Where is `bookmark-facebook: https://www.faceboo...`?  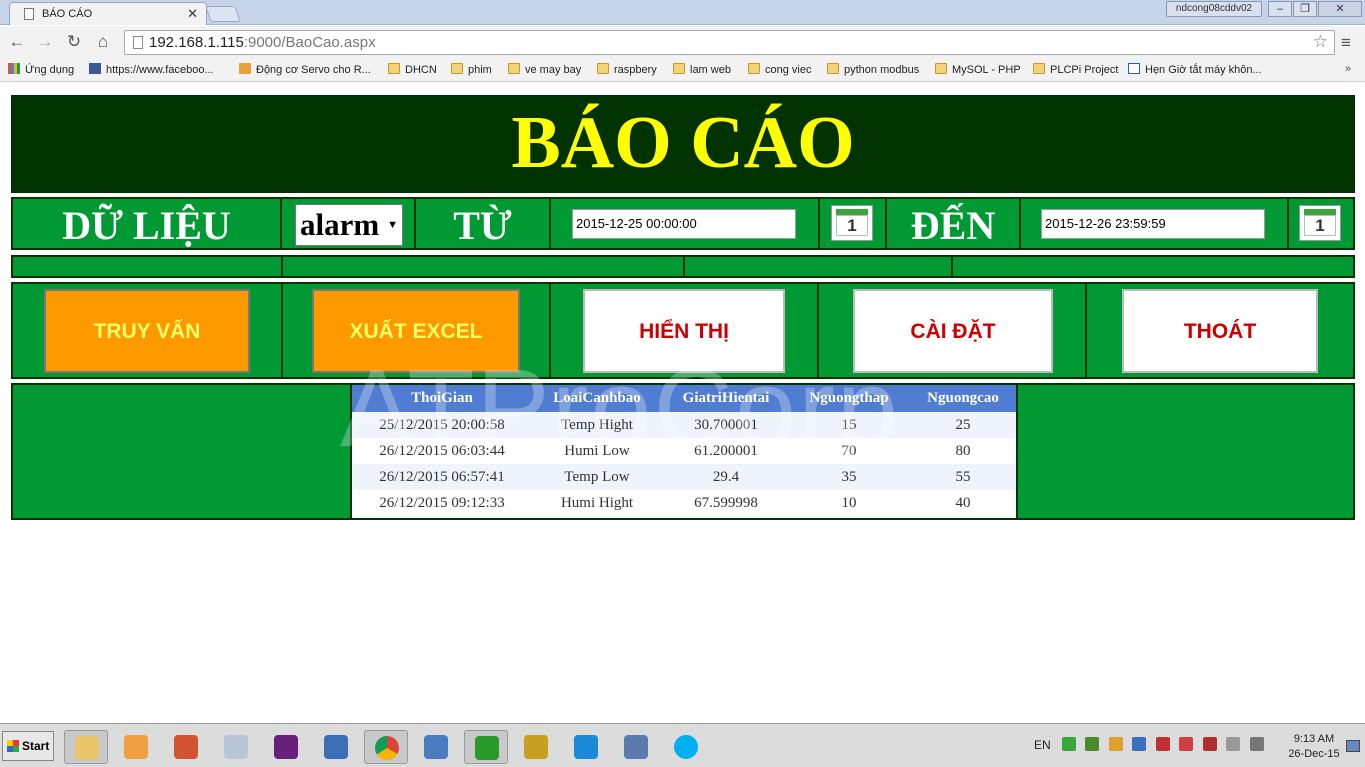 bookmark-facebook: https://www.faceboo... is located at coordinates (151, 69).